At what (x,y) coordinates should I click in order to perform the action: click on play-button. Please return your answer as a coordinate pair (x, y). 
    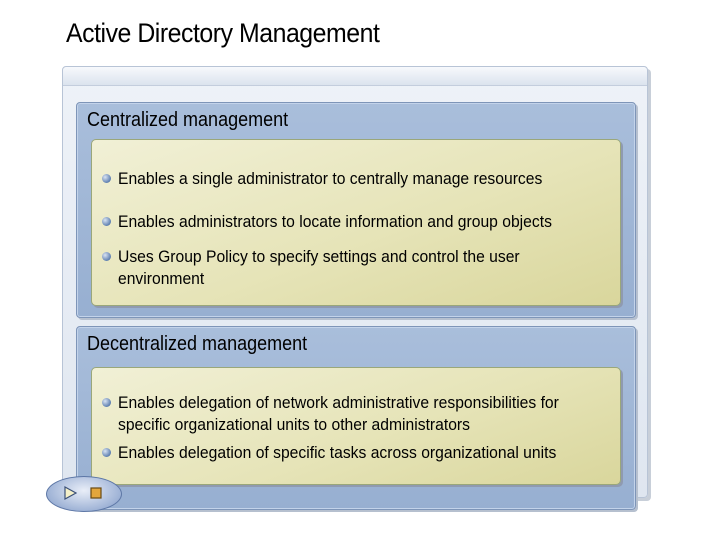
    Looking at the image, I should click on (70, 493).